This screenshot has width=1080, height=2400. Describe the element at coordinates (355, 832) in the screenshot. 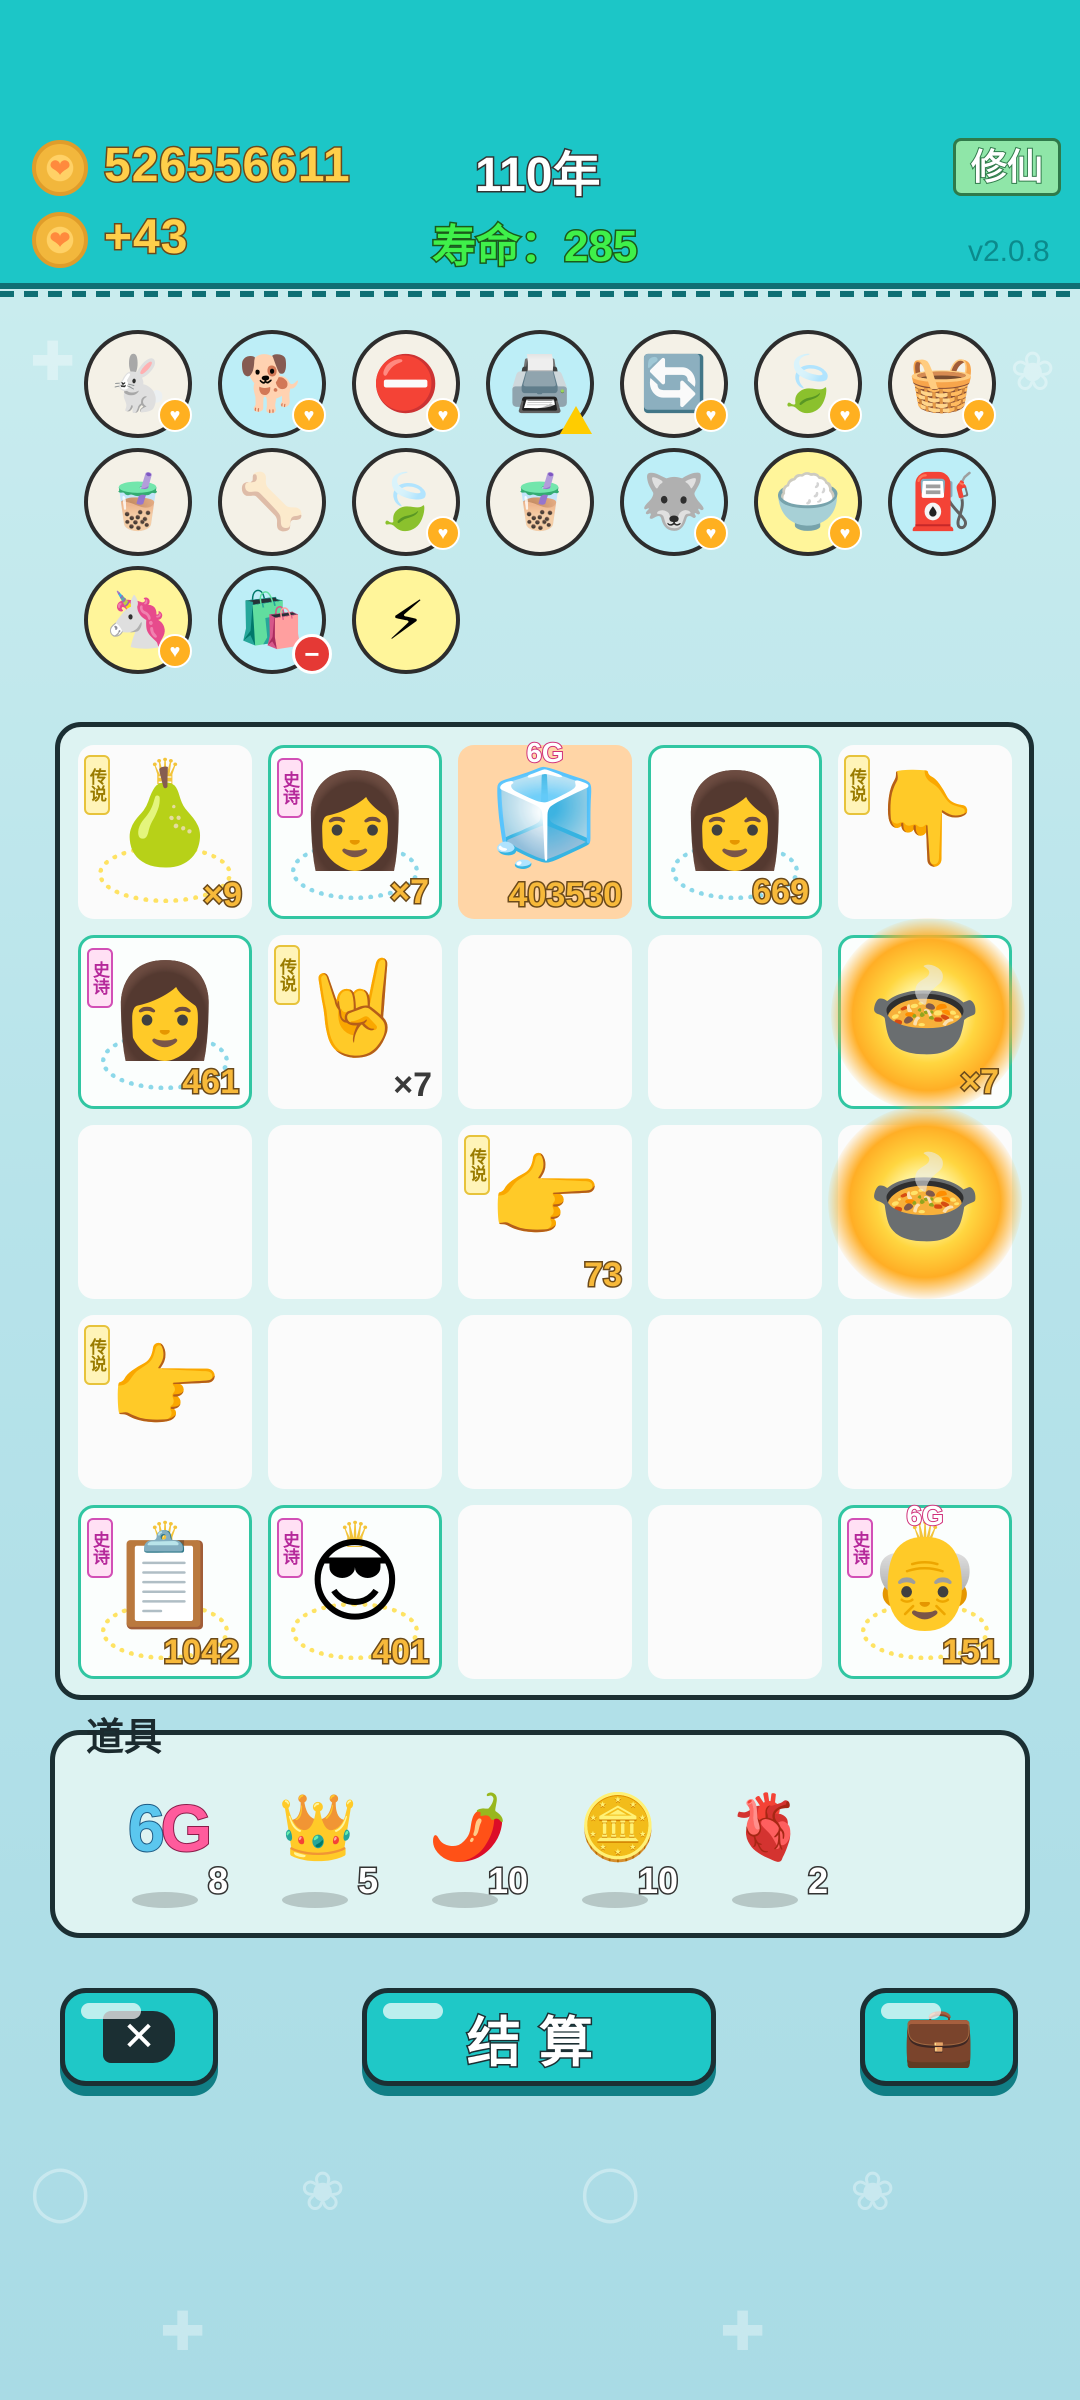

I see `cell-aunt-face: 👩 史诗 ×7` at that location.